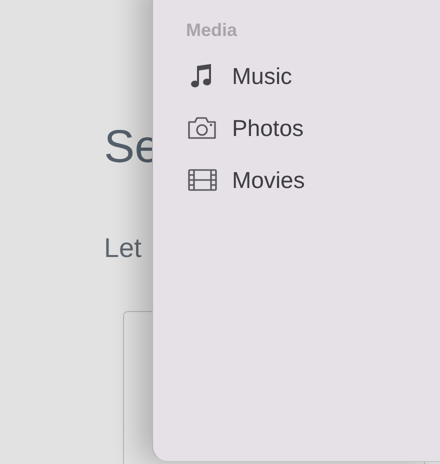  Describe the element at coordinates (123, 248) in the screenshot. I see `page-subtitle: Let` at that location.